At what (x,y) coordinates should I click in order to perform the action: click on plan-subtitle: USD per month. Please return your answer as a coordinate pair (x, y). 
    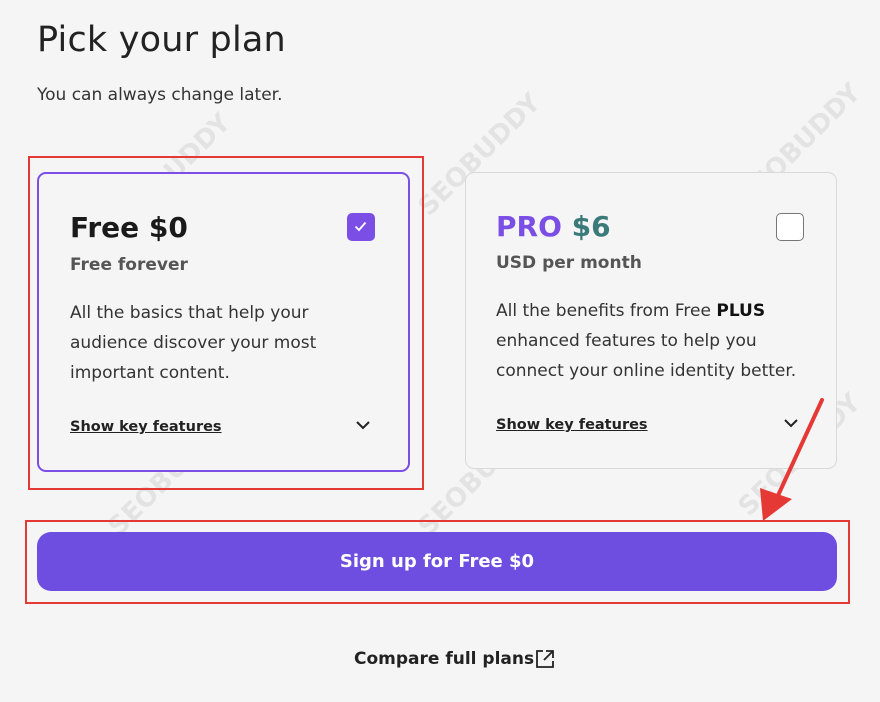
    Looking at the image, I should click on (569, 263).